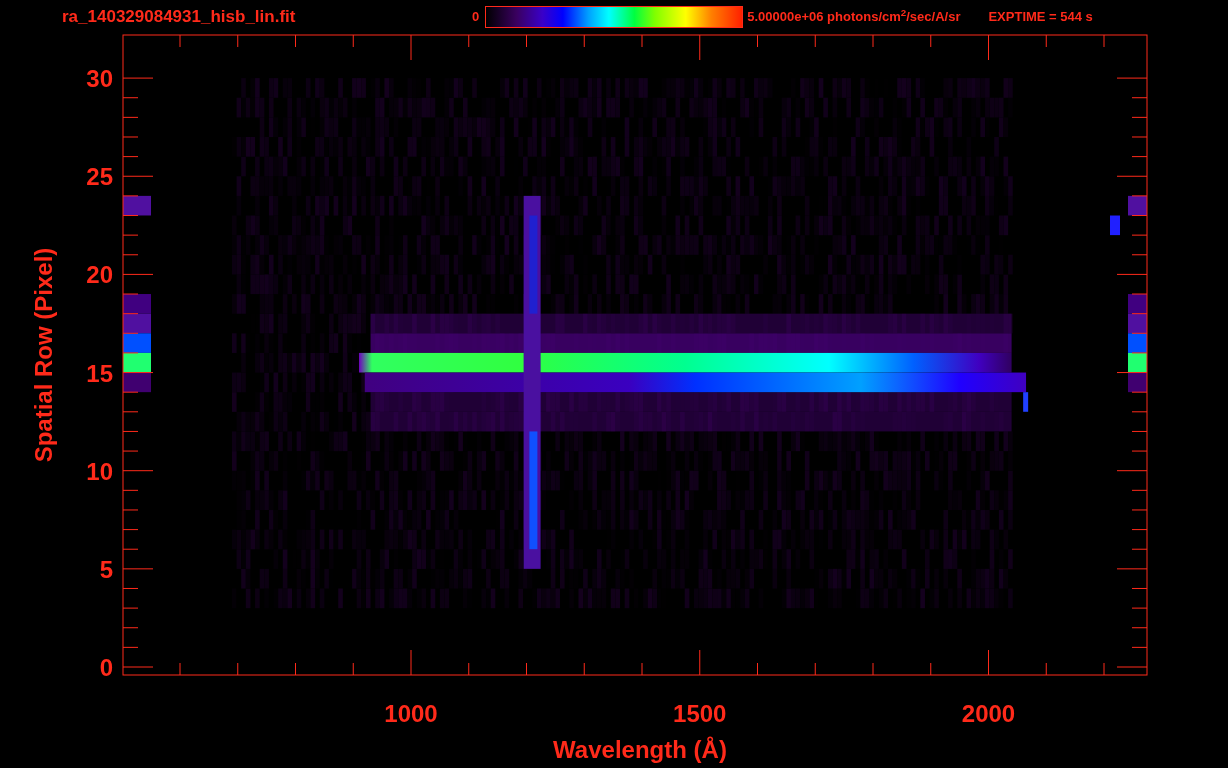 The width and height of the screenshot is (1228, 768). What do you see at coordinates (1040, 17) in the screenshot?
I see `exposure-time-label: EXPTIME = 544 s` at bounding box center [1040, 17].